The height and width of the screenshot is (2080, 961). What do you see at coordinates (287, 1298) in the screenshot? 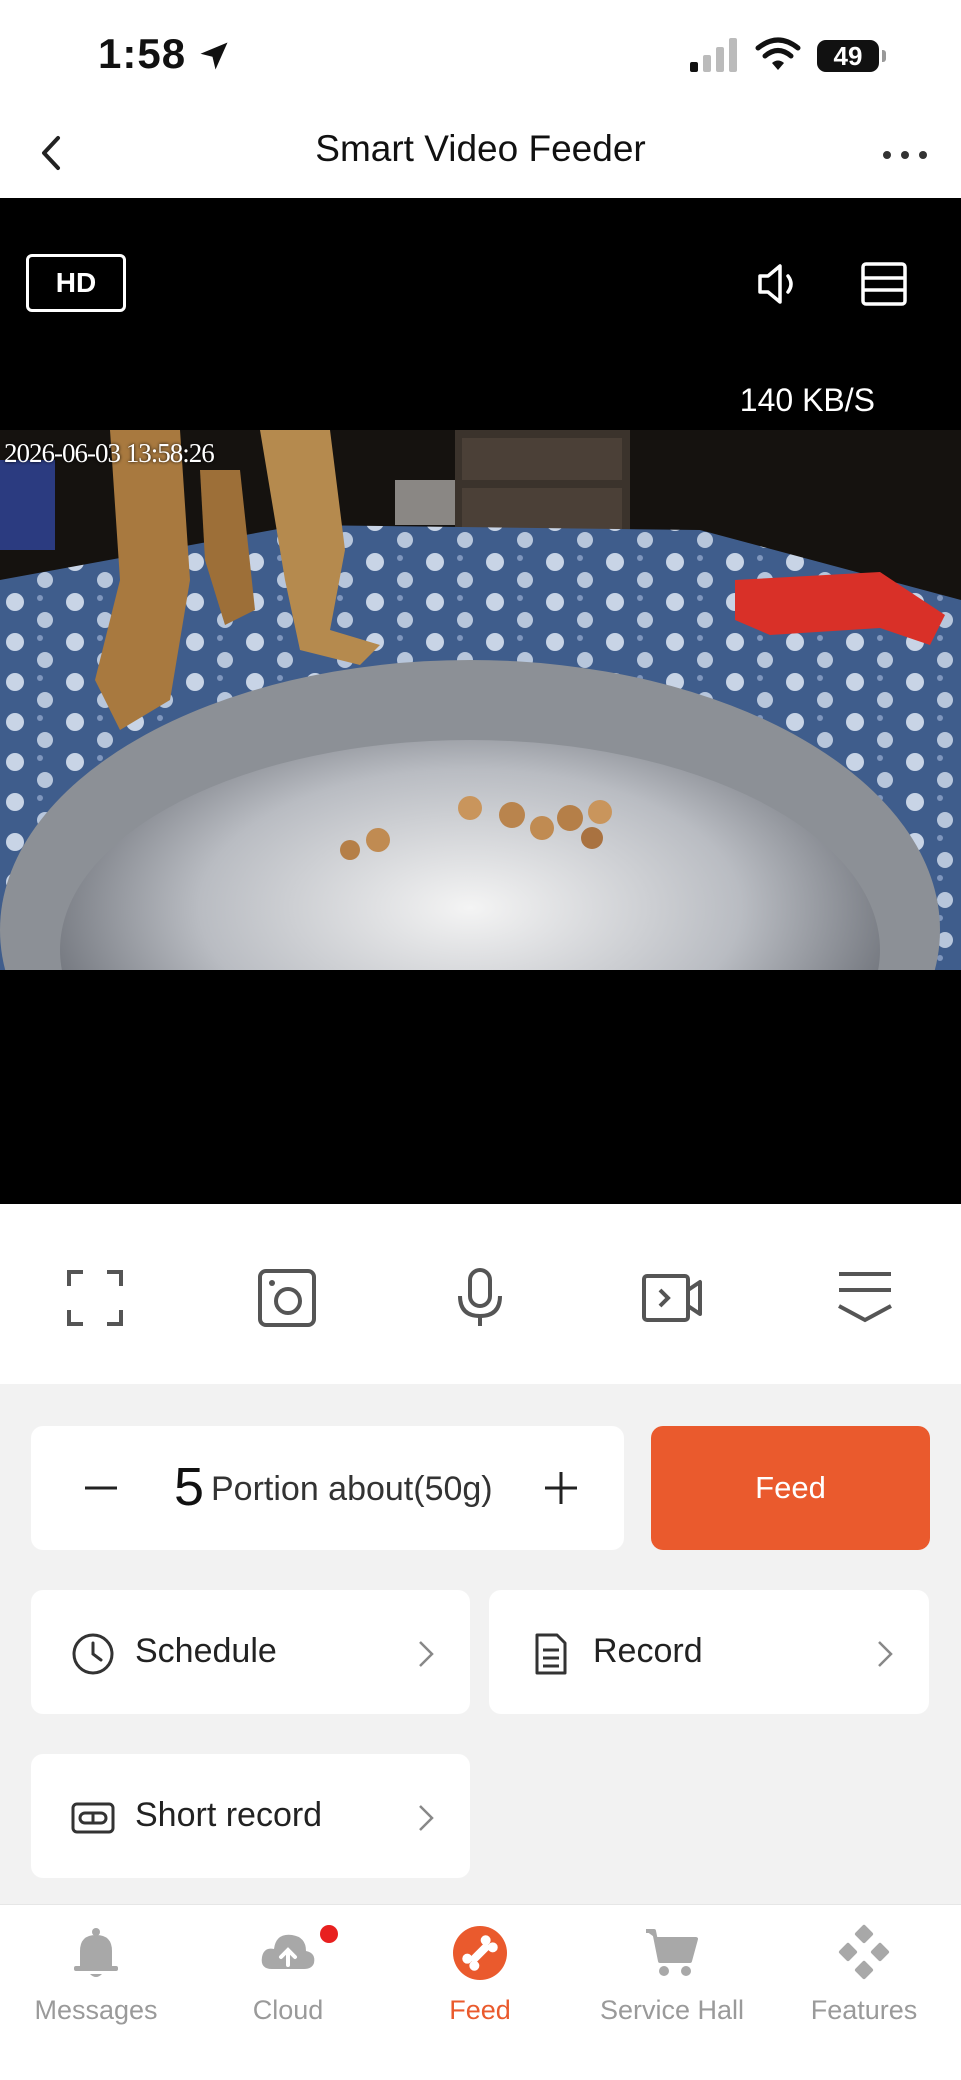
I see `snapshot-icon` at bounding box center [287, 1298].